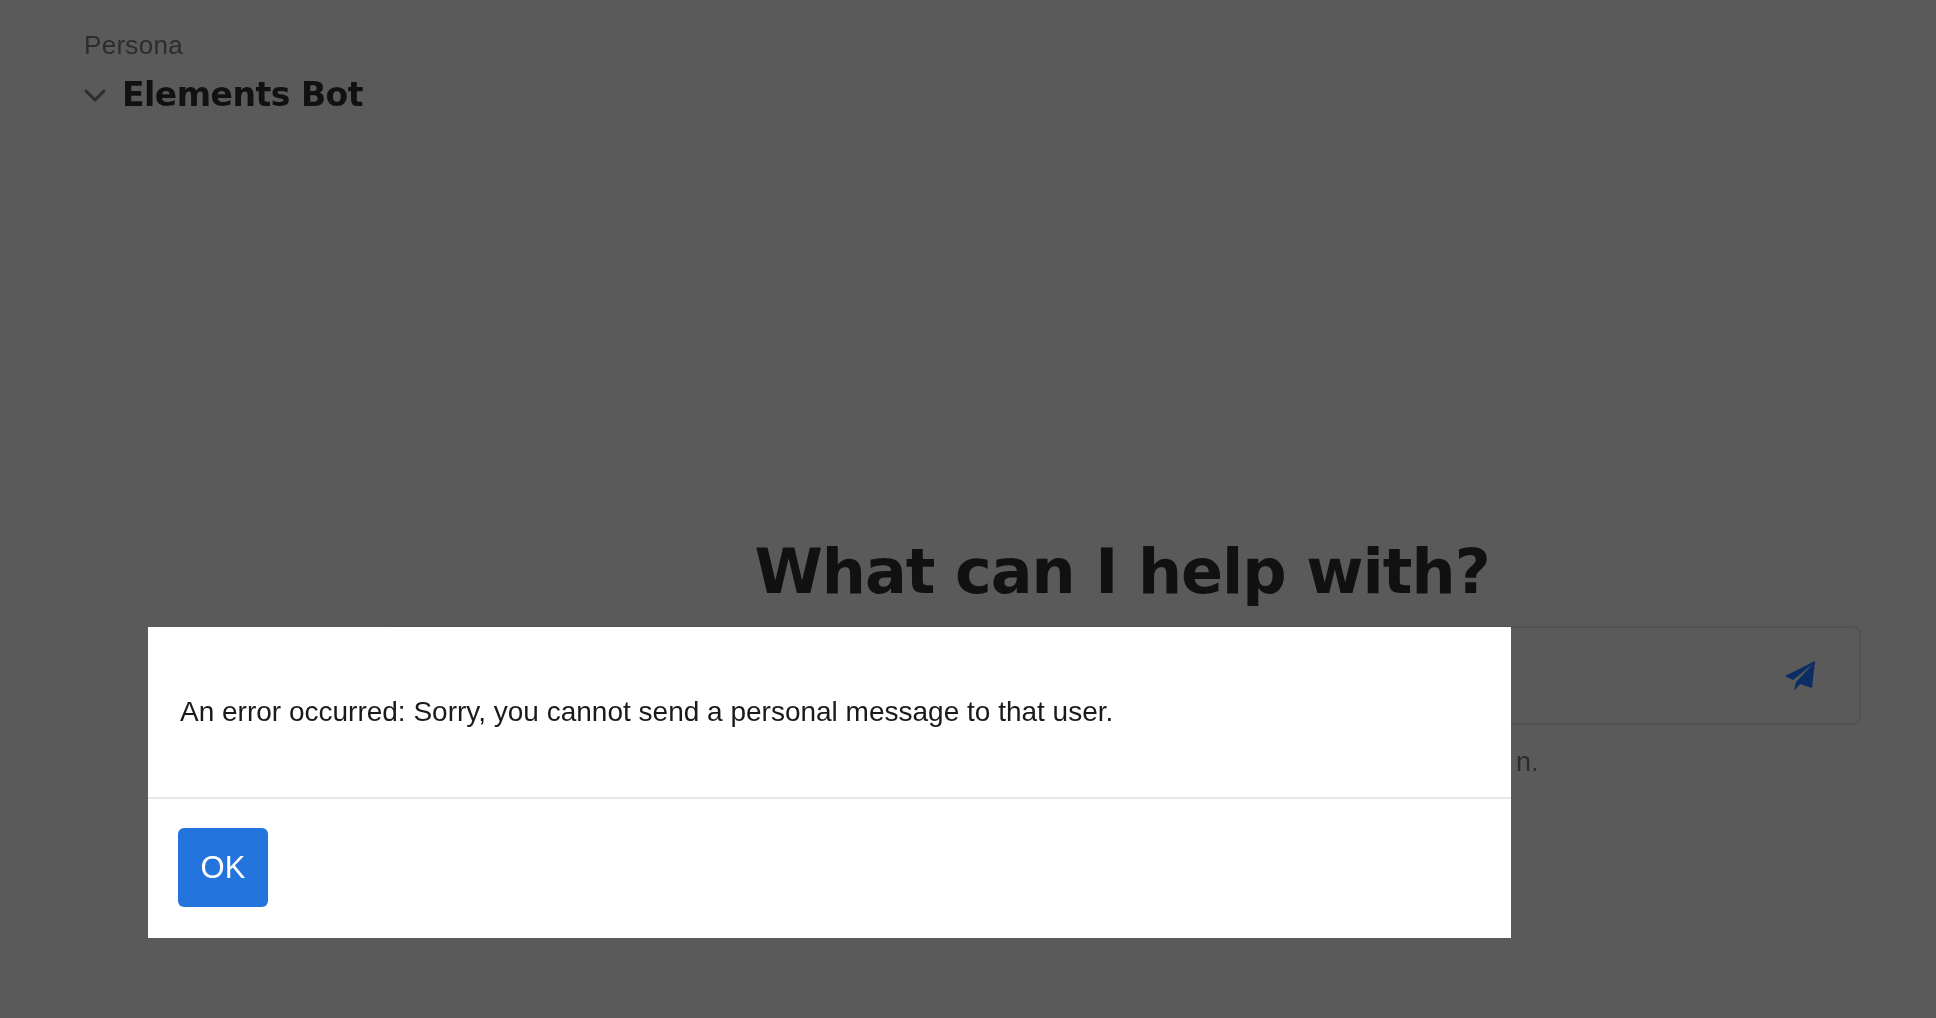 The width and height of the screenshot is (1936, 1018). Describe the element at coordinates (223, 867) in the screenshot. I see `ok-button: OK` at that location.